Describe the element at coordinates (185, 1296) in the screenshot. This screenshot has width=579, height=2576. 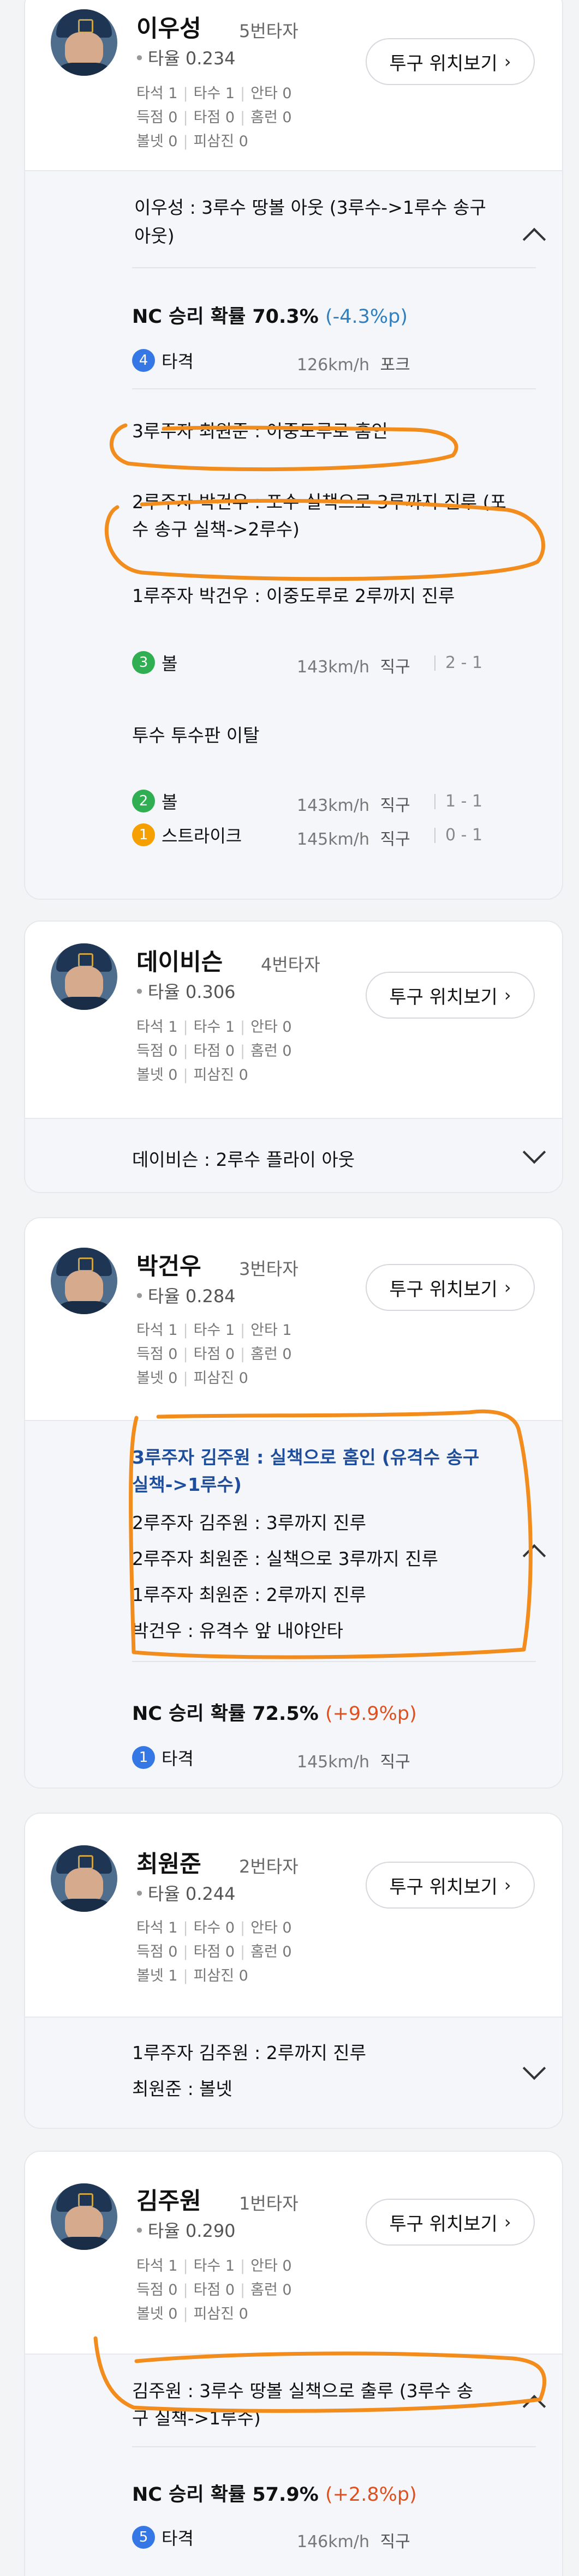
I see `batting-average: • 타율 0.284` at that location.